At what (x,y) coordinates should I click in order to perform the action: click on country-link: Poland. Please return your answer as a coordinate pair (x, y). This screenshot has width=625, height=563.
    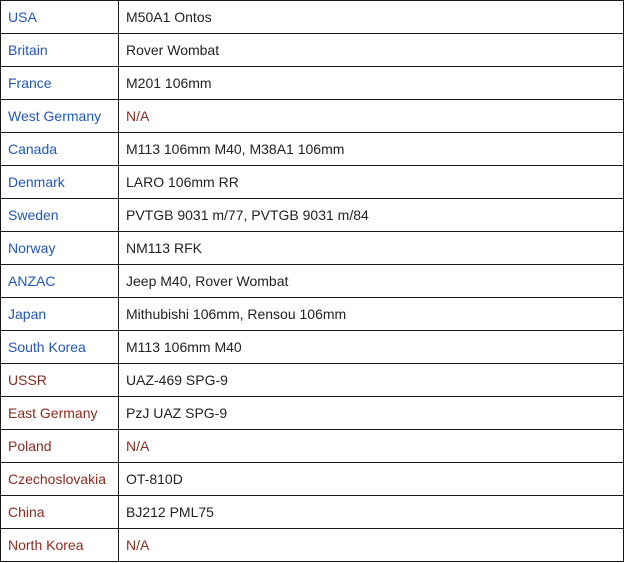
    Looking at the image, I should click on (59, 446).